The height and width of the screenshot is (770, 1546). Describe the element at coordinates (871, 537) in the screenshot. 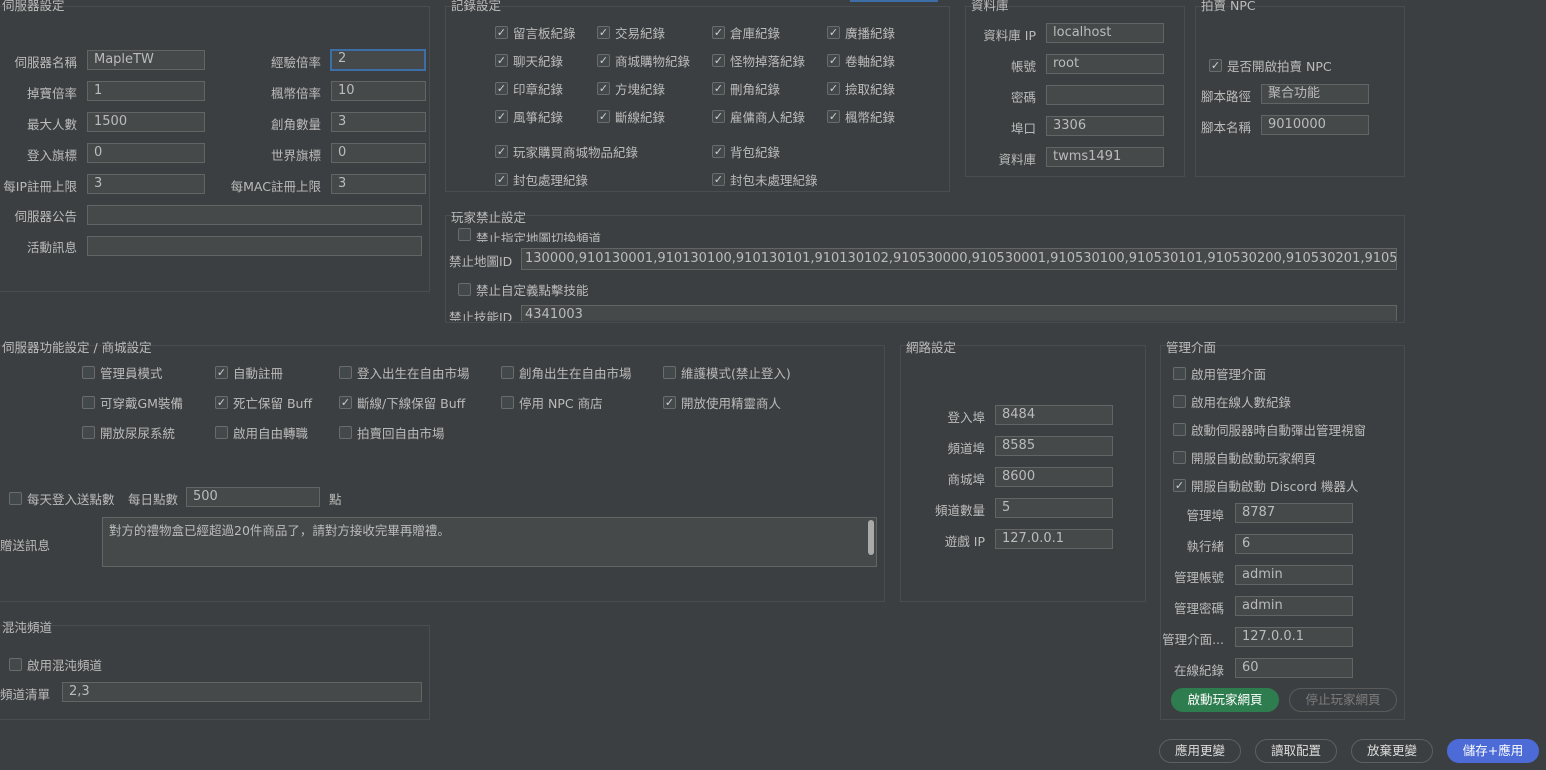

I see `gift-message-scrollbar` at that location.